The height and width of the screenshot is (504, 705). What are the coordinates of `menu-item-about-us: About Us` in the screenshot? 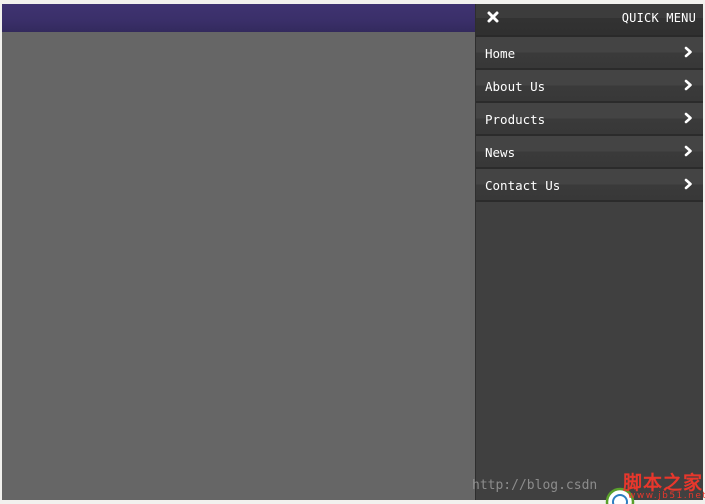 It's located at (589, 86).